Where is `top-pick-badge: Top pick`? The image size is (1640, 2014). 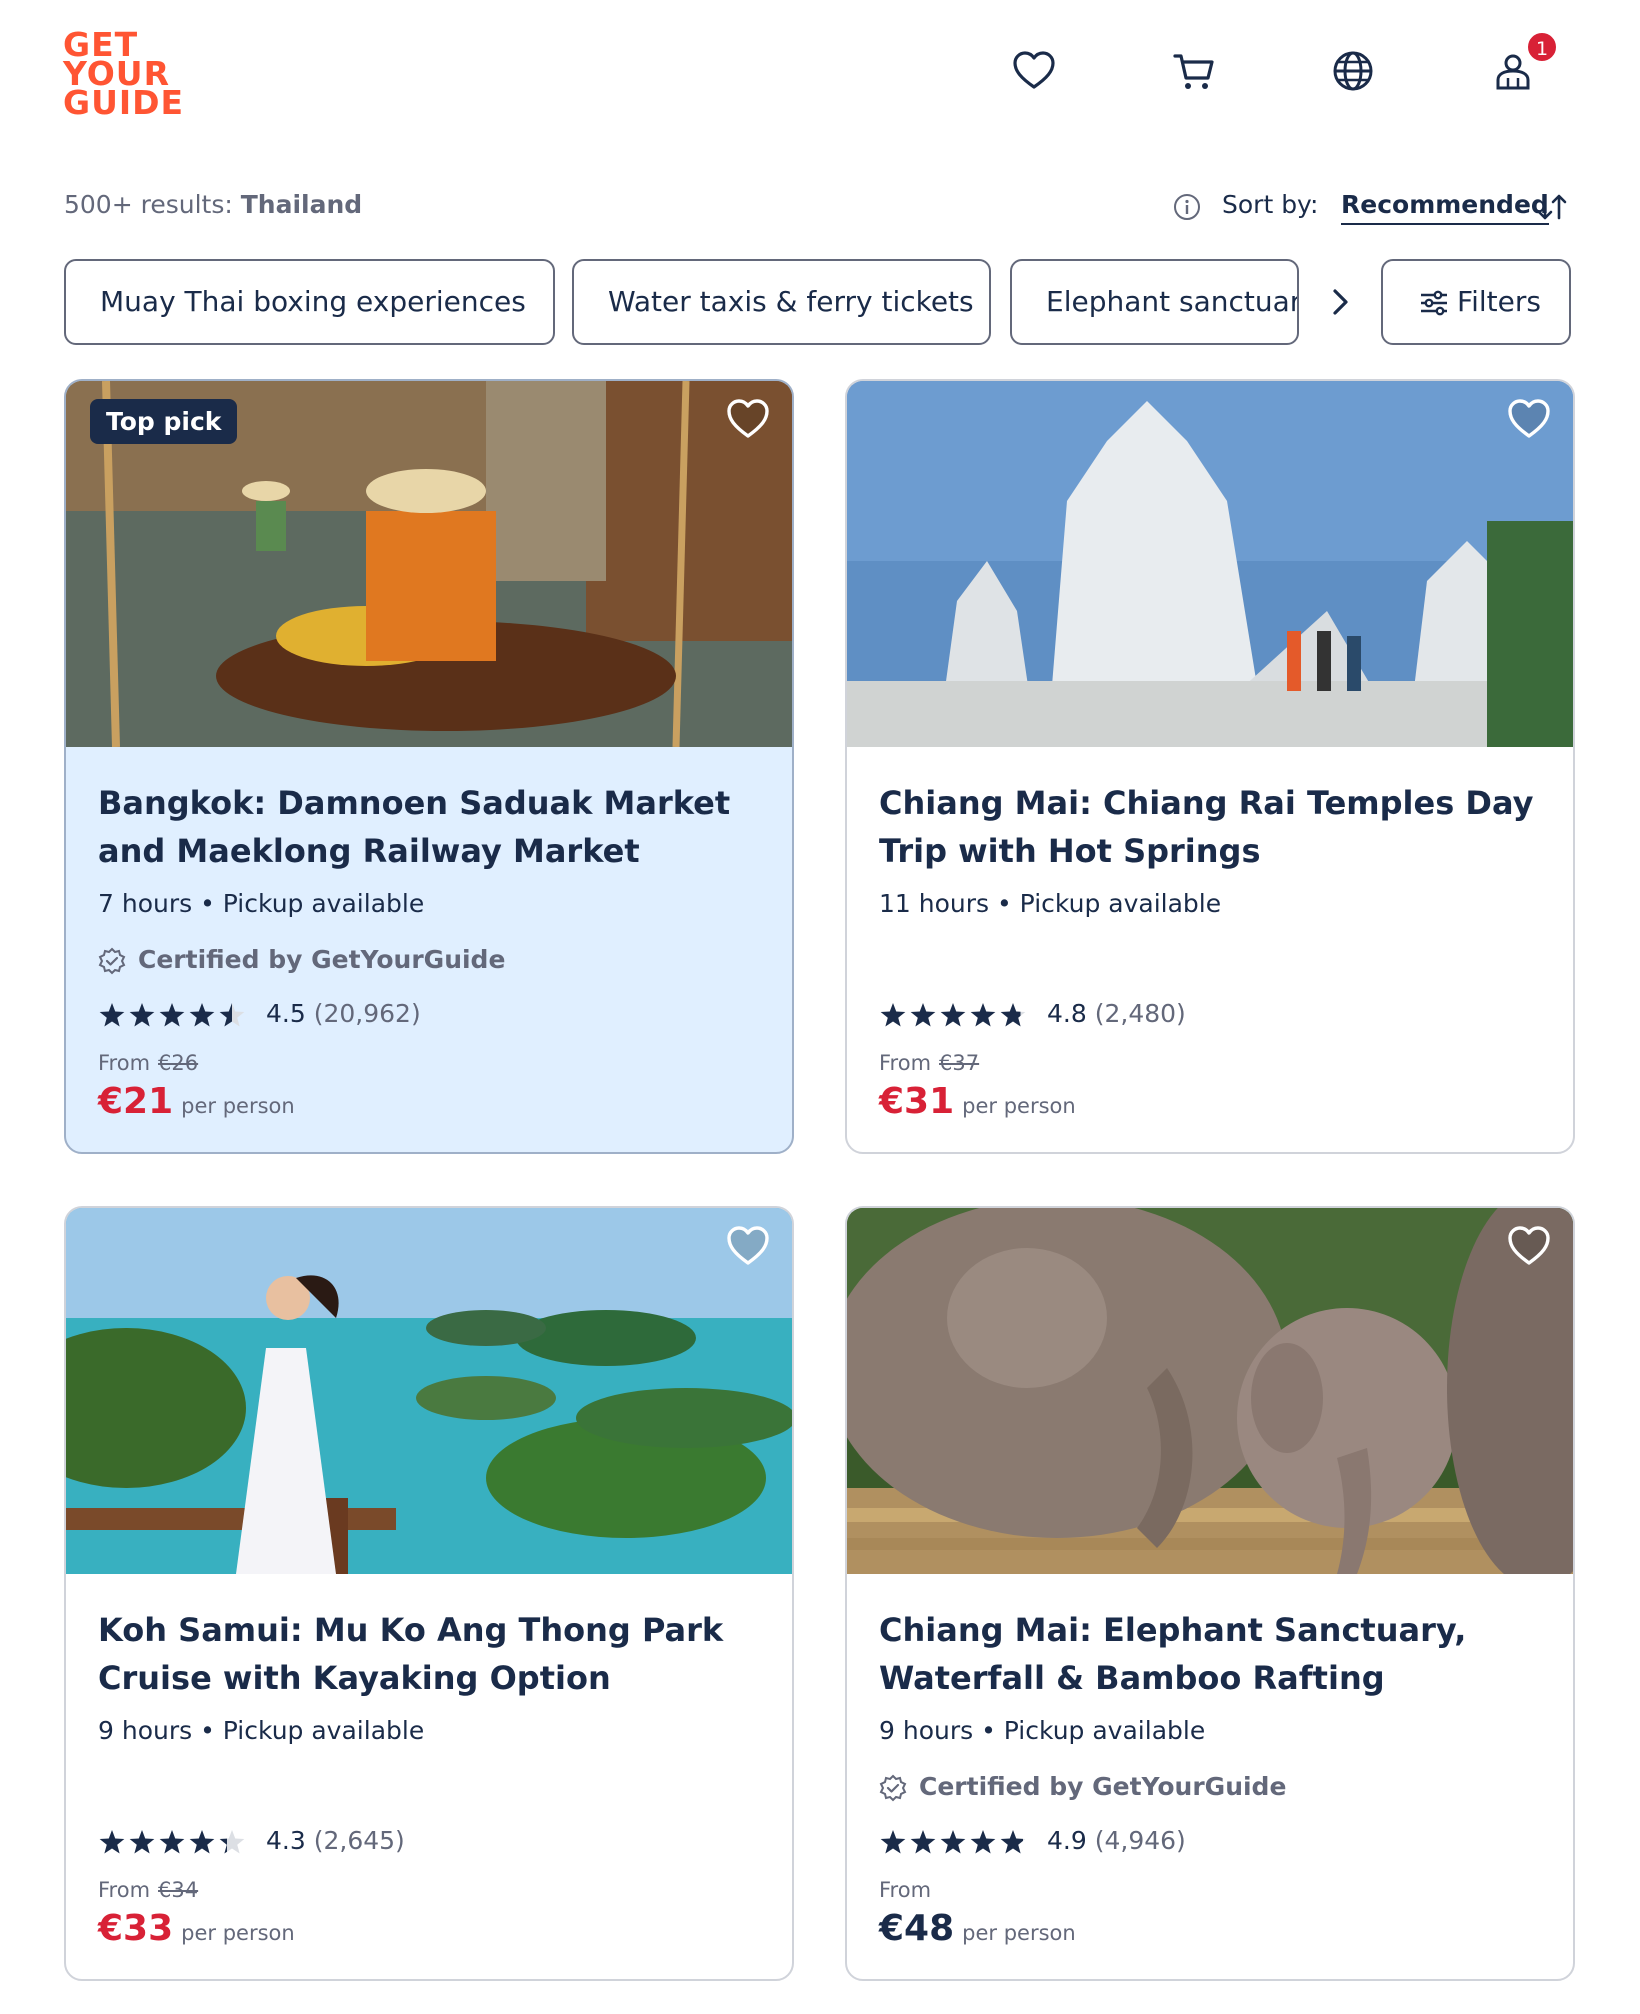 top-pick-badge: Top pick is located at coordinates (164, 421).